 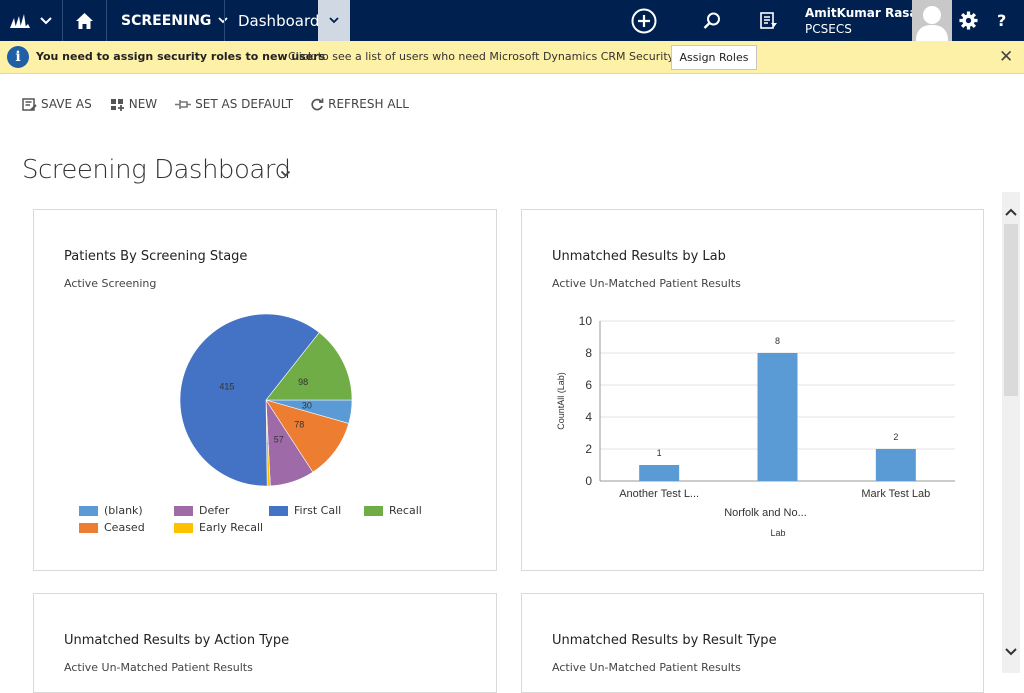 I want to click on pie-data-label: 415, so click(x=226, y=387).